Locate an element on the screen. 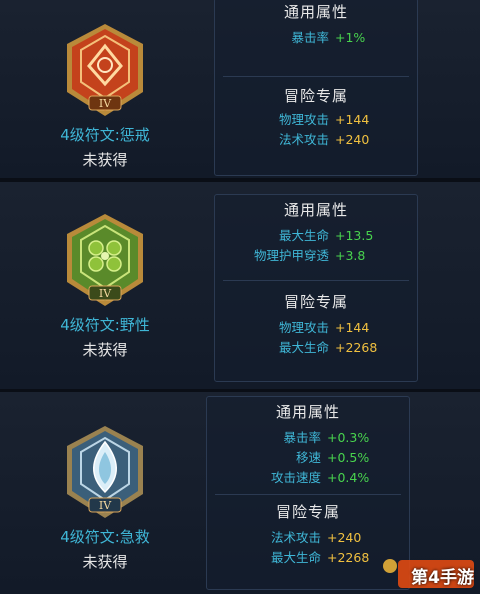 The width and height of the screenshot is (480, 594). attr-row: 攻击速度 +0.4% is located at coordinates (308, 478).